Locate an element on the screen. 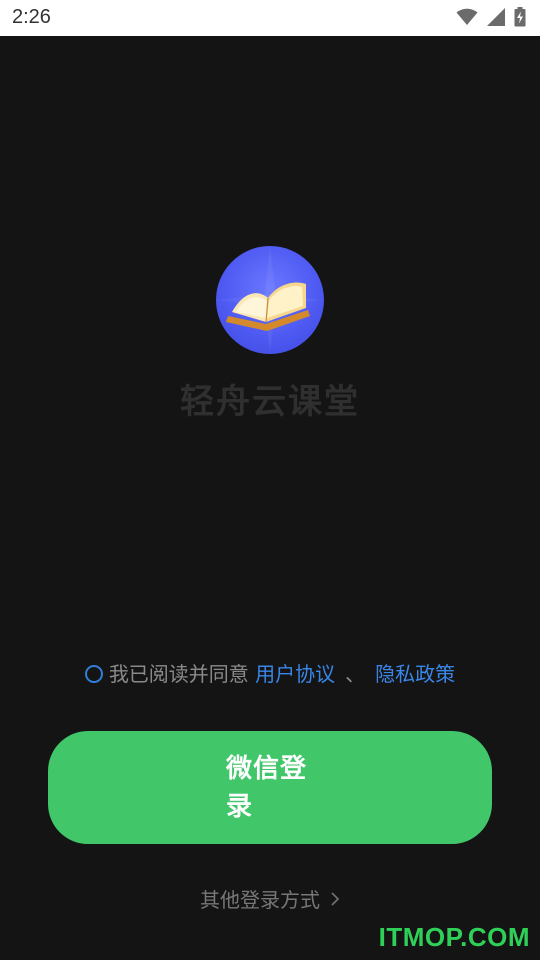 The width and height of the screenshot is (540, 960). user-agreement-link: 用户协议 is located at coordinates (295, 674).